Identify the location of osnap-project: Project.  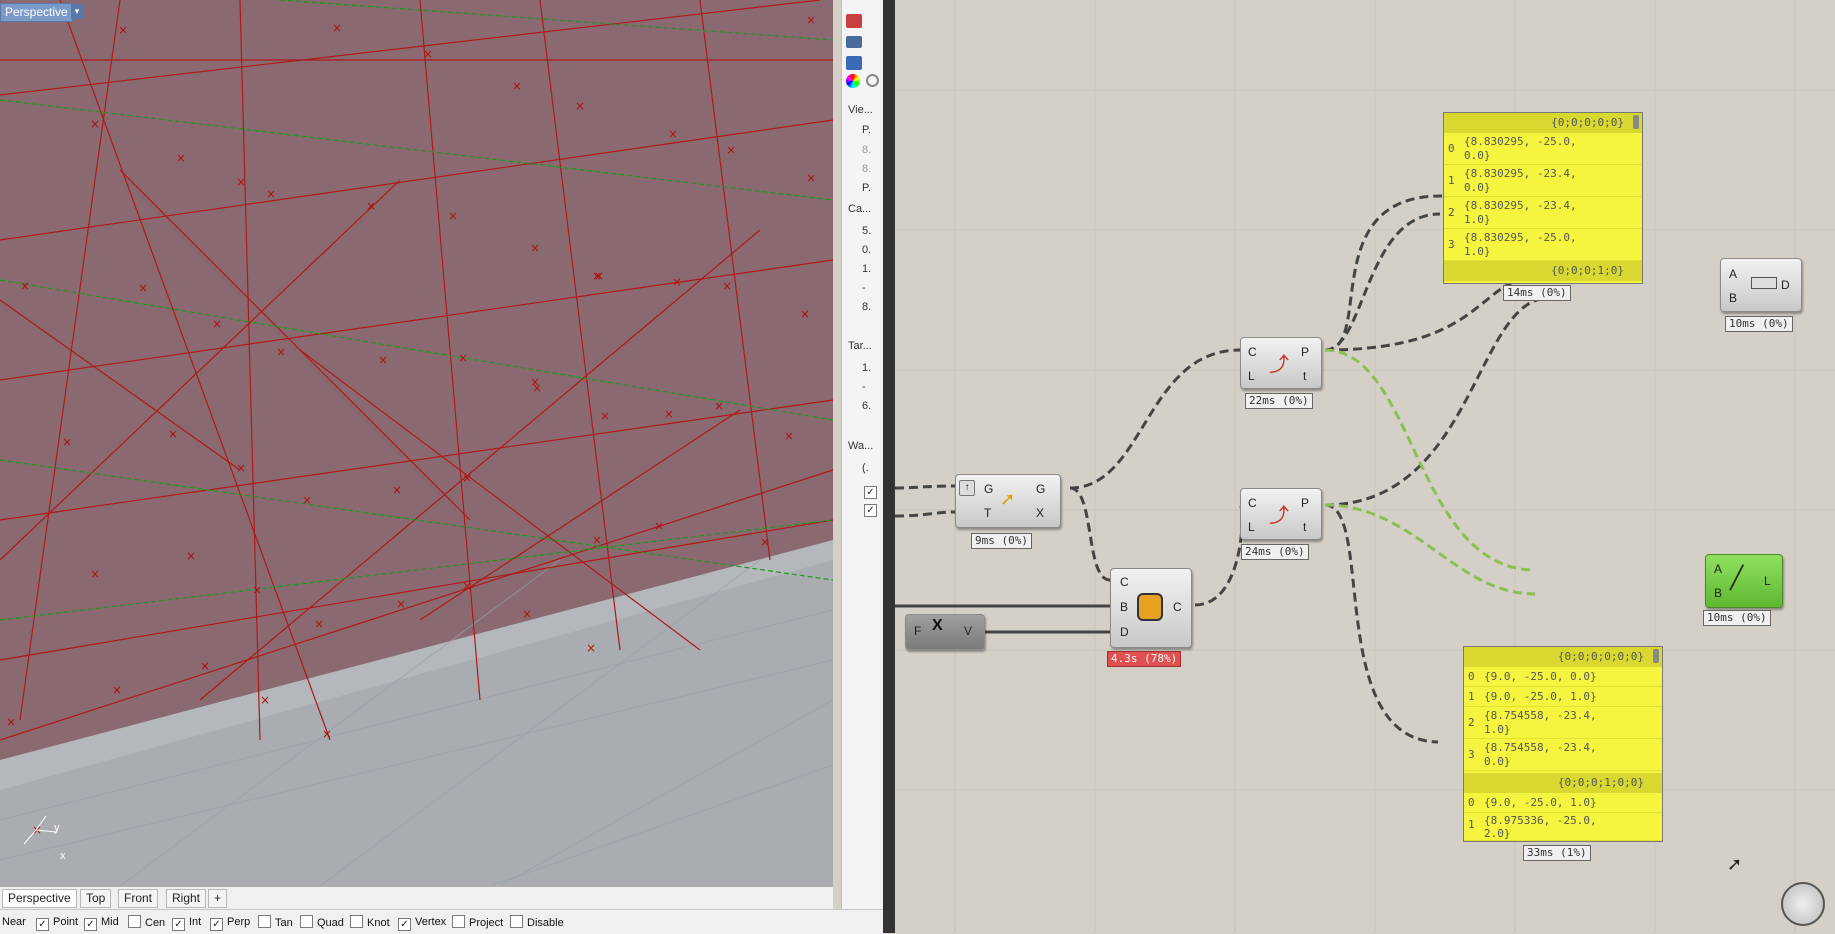
(477, 922).